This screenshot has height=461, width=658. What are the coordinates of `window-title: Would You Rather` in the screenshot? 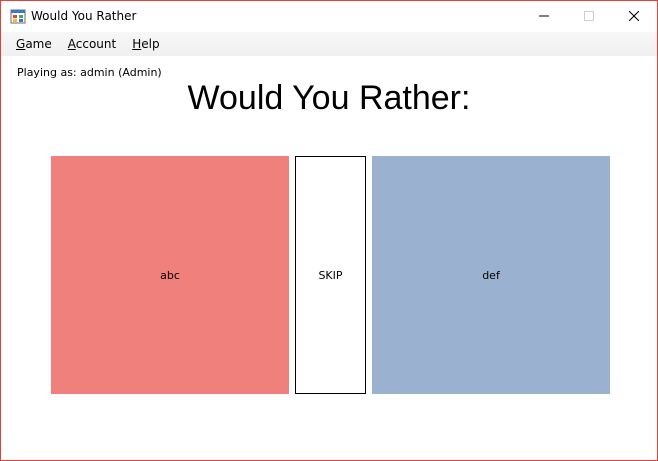 It's located at (84, 16).